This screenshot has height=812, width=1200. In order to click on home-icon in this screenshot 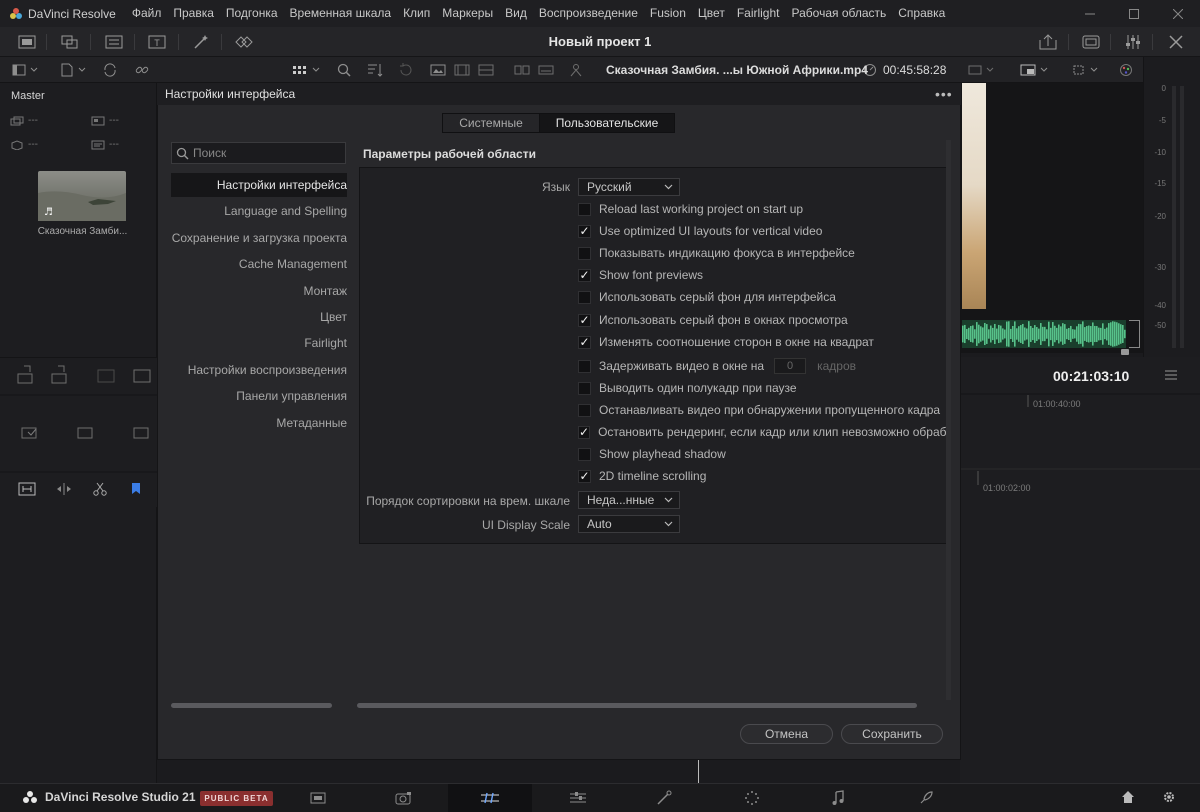, I will do `click(1128, 797)`.